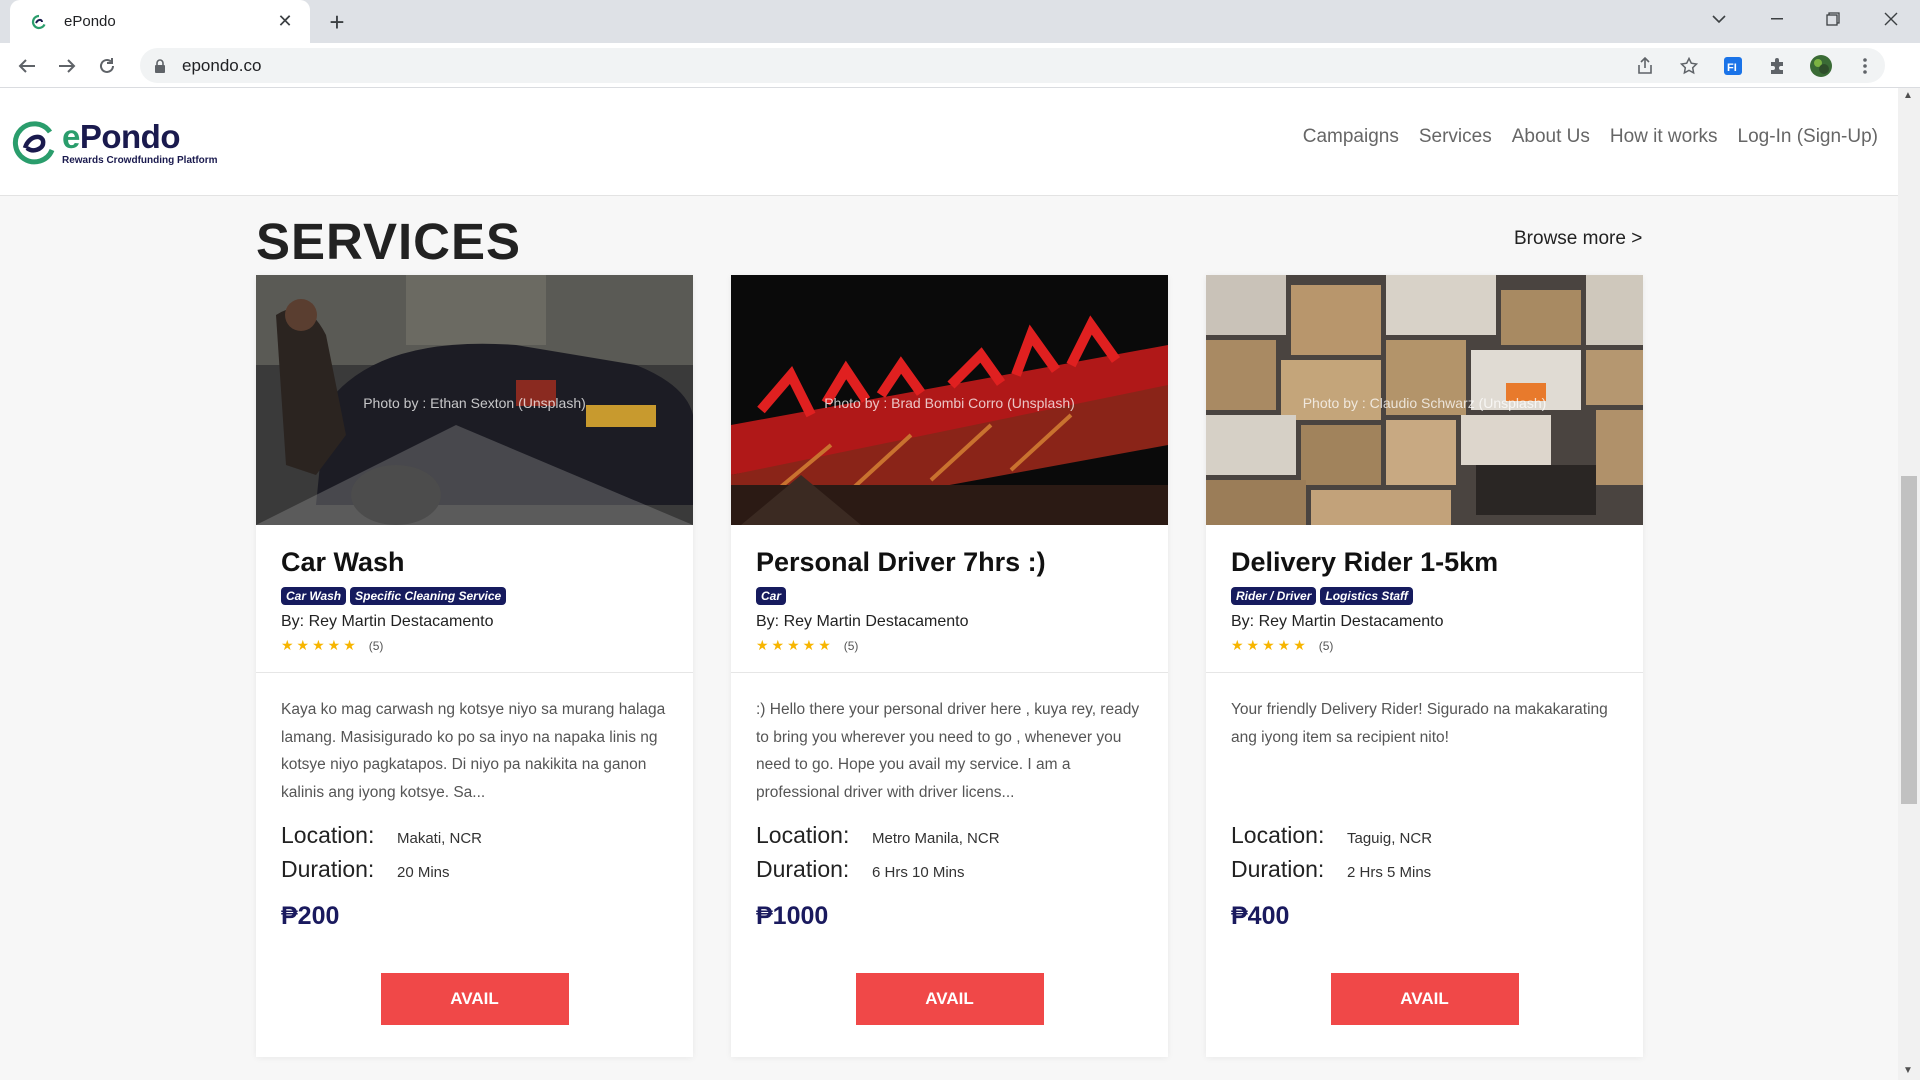  What do you see at coordinates (140, 160) in the screenshot?
I see `logo-tagline: Rewards Crowdfunding Platform` at bounding box center [140, 160].